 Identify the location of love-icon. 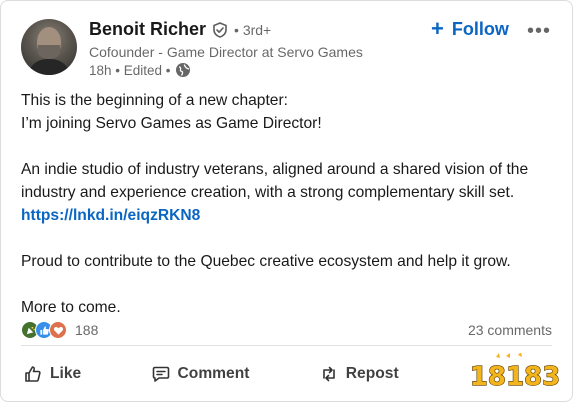
(58, 330).